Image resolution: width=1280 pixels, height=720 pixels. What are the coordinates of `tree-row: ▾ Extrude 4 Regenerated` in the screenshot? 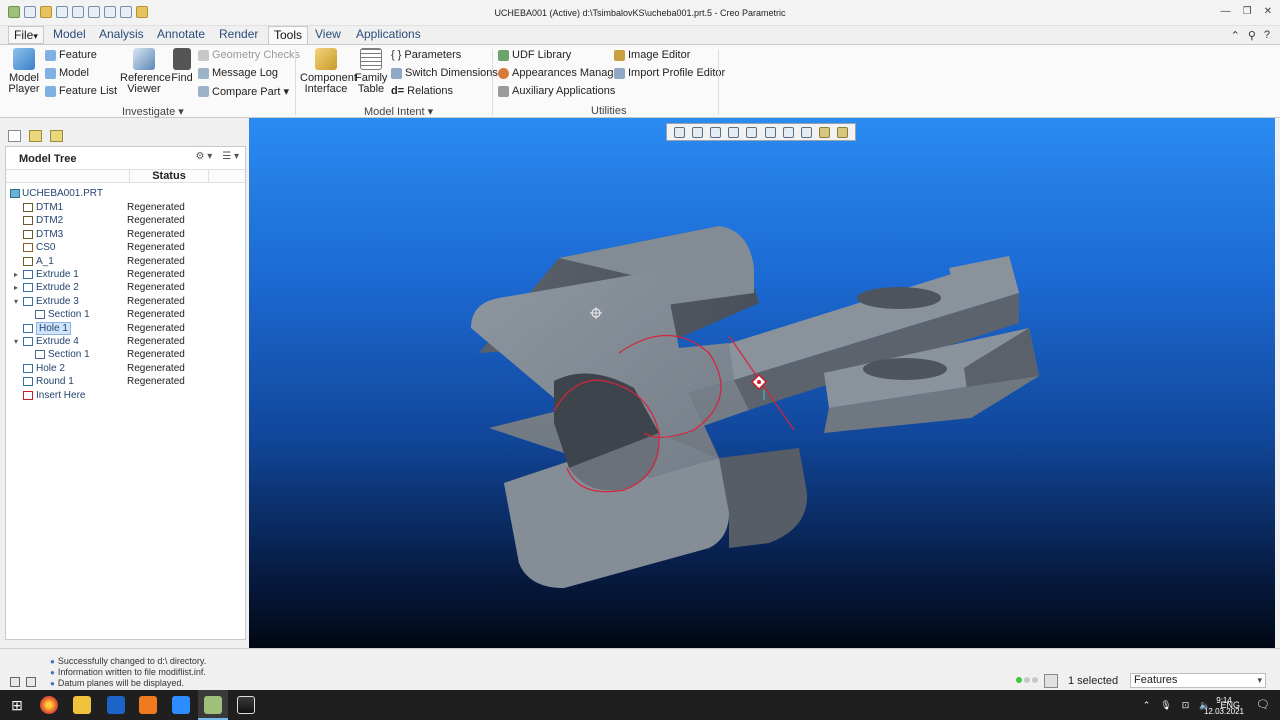 It's located at (125, 341).